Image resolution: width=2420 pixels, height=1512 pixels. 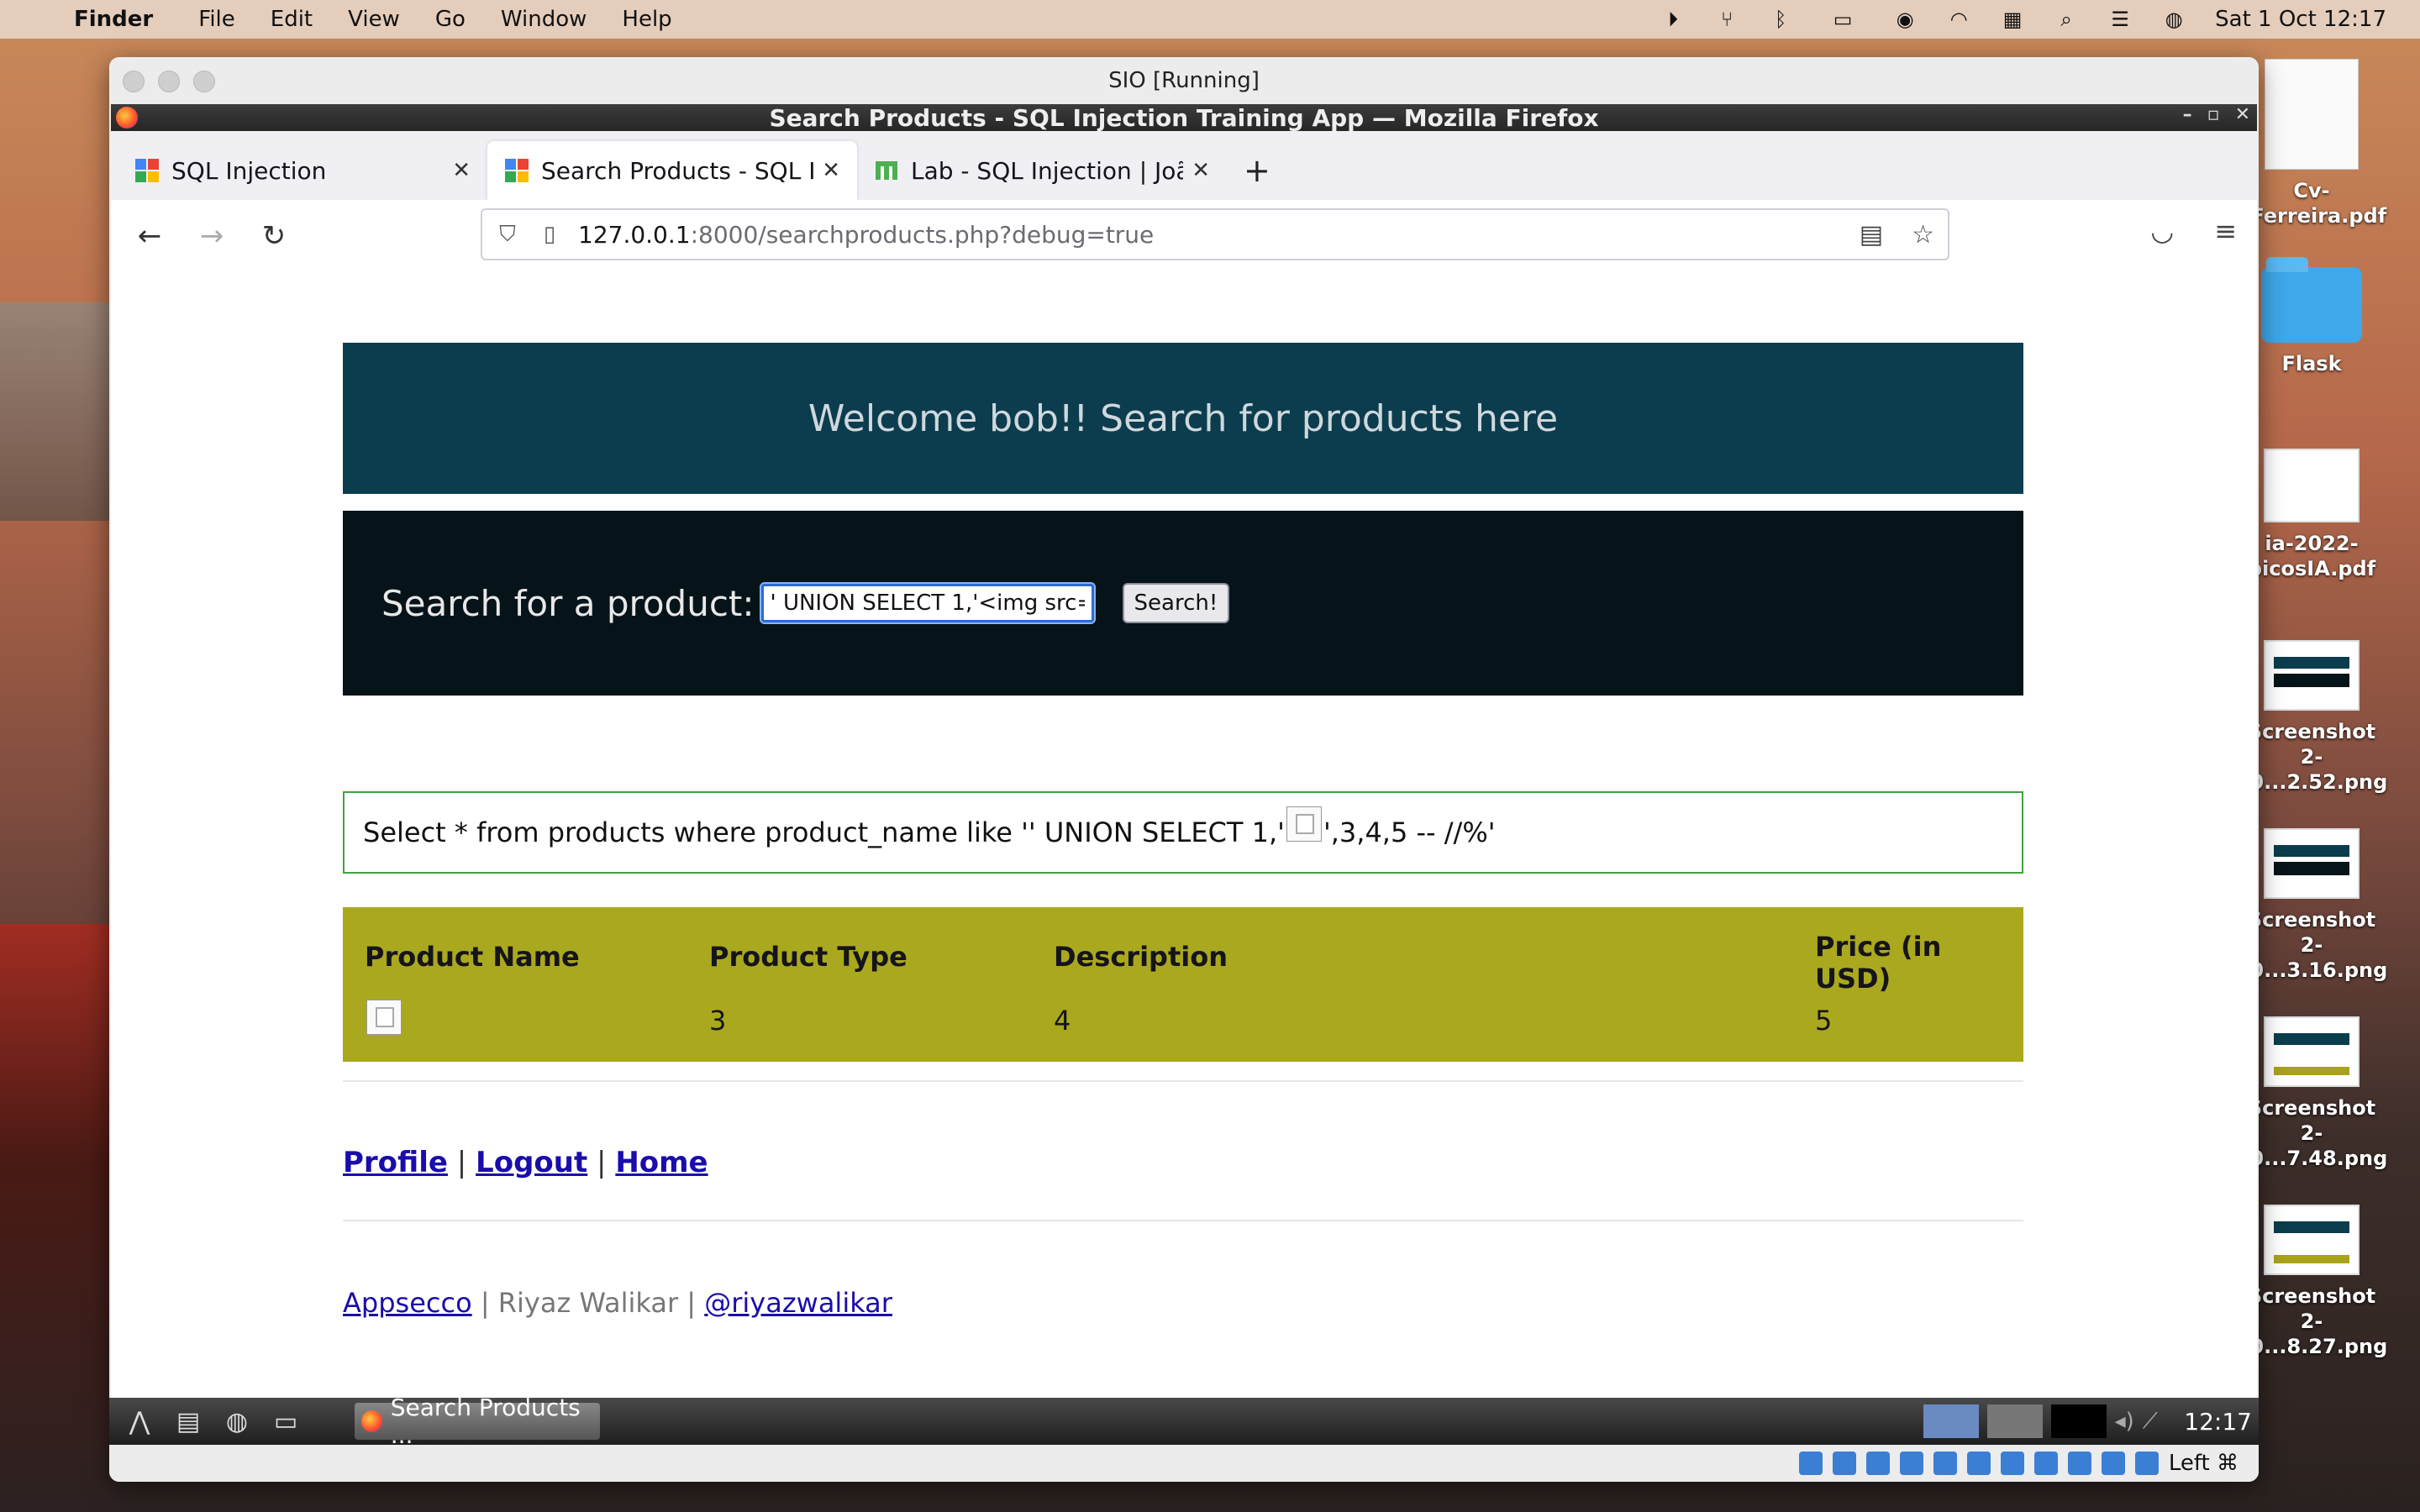 I want to click on control-center-icon: ☰, so click(x=2120, y=19).